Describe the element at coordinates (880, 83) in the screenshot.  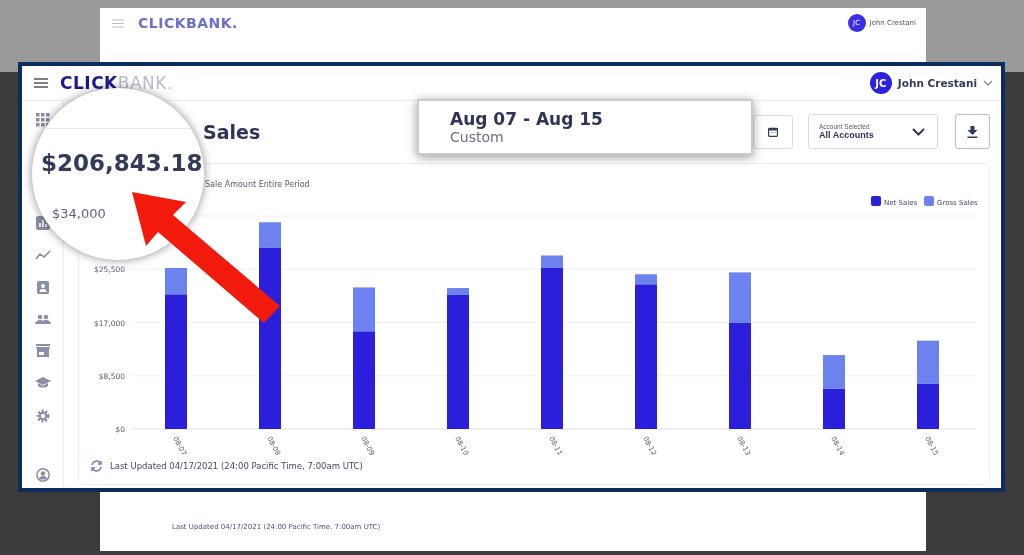
I see `avatar: JC` at that location.